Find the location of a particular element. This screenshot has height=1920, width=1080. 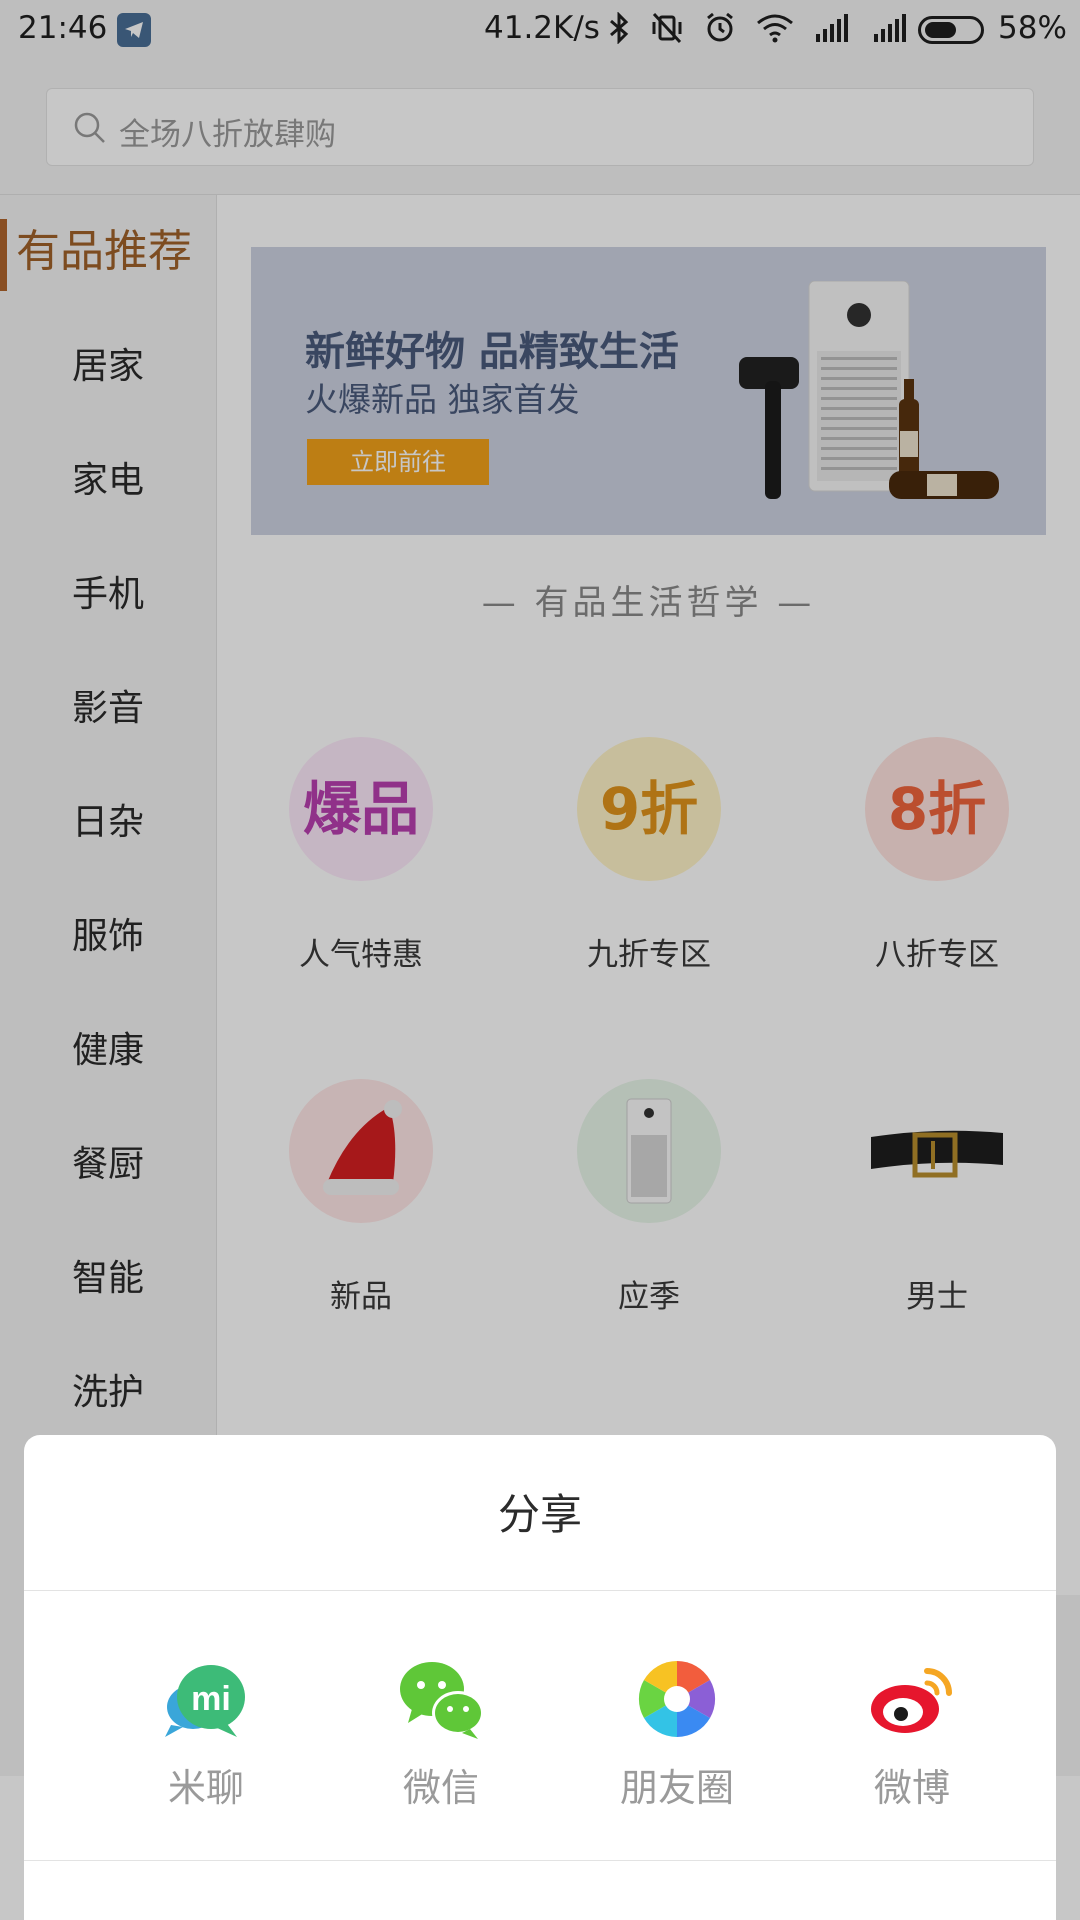

share-sheet-title: 分享 is located at coordinates (539, 1514).